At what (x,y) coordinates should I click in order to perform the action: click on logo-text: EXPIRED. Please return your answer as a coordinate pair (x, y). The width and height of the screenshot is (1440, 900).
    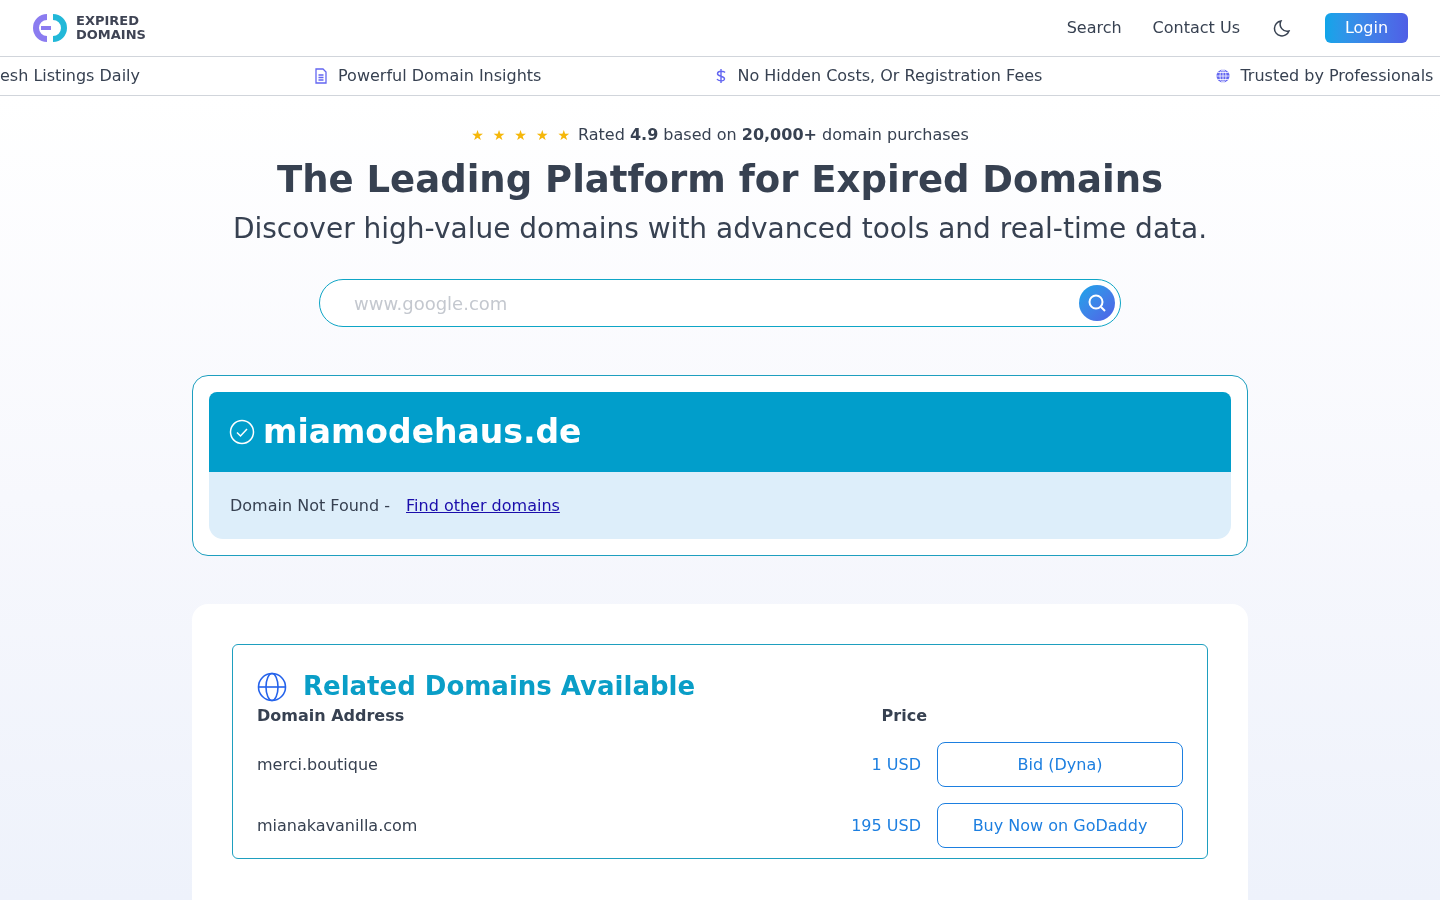
    Looking at the image, I should click on (108, 21).